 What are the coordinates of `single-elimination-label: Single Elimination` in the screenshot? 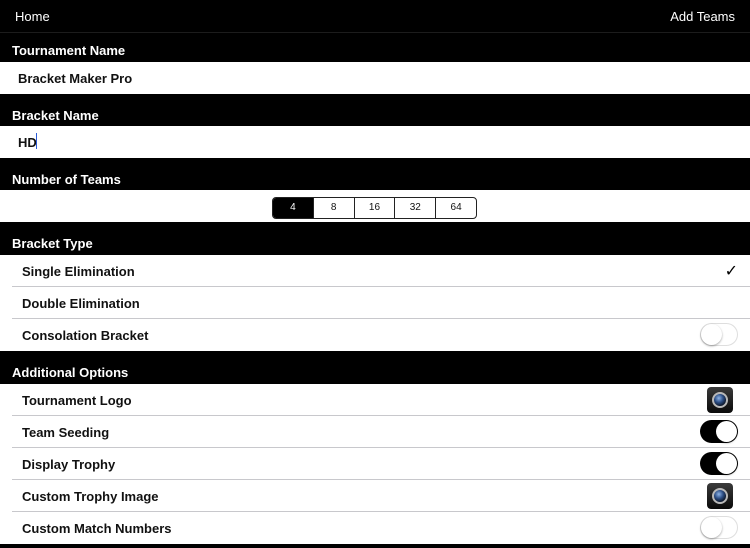 It's located at (78, 271).